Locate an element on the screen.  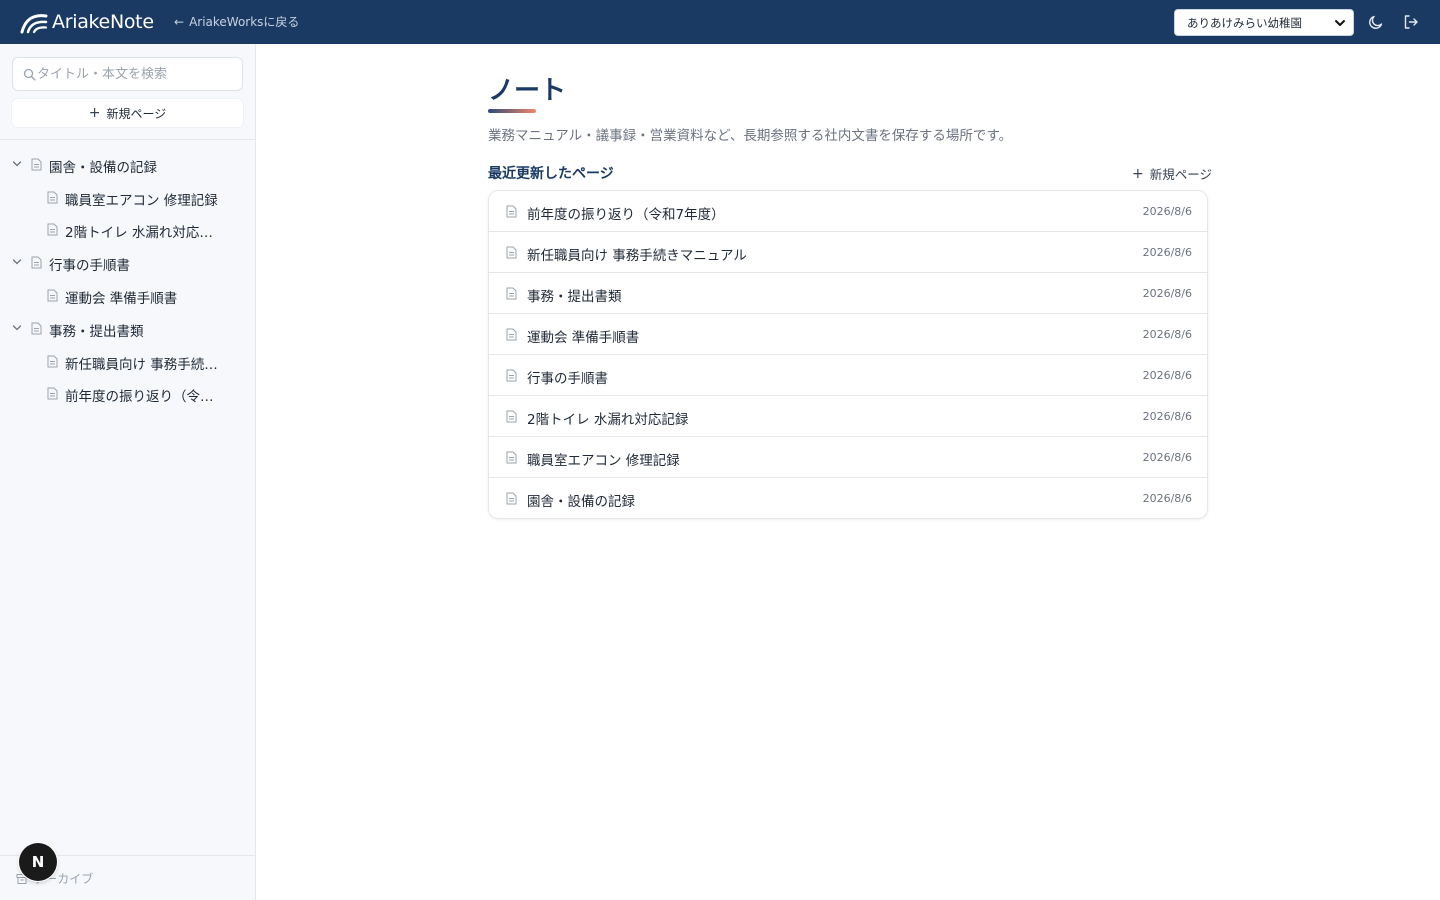
list-item: 園舎・設備の記録 2026/8/6 is located at coordinates (848, 498).